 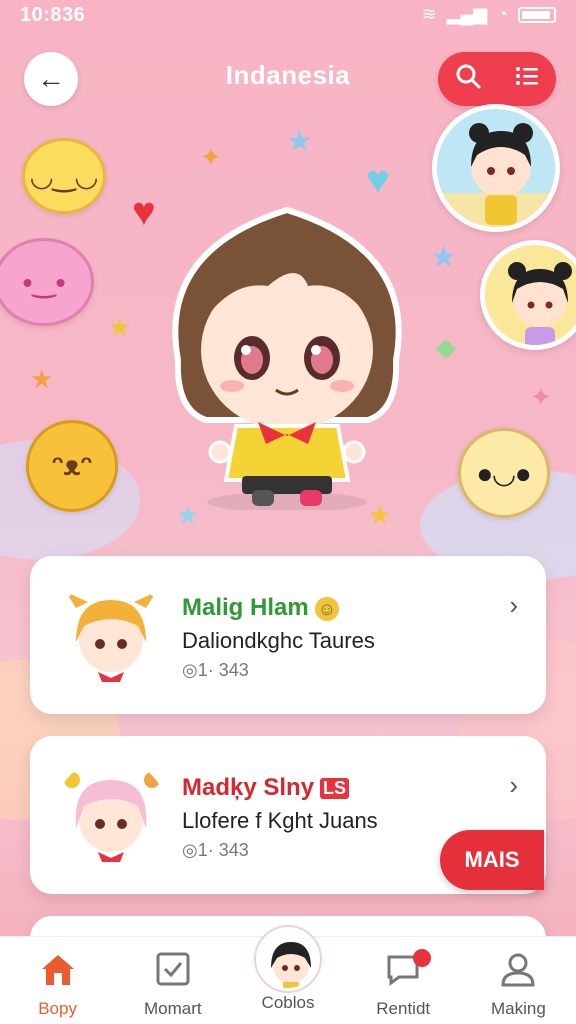 What do you see at coordinates (72, 466) in the screenshot?
I see `cookie-sticker: ᵔᴥᵔ` at bounding box center [72, 466].